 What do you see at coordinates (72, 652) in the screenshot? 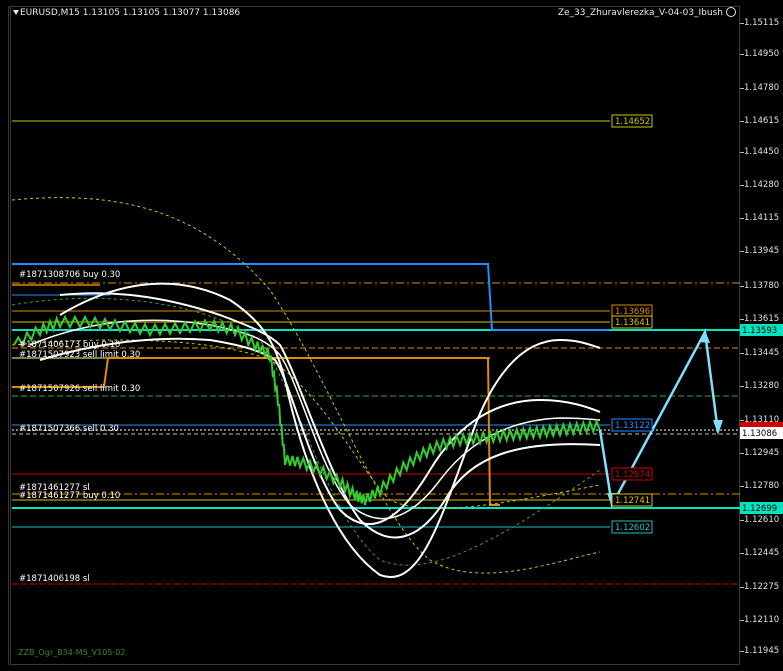
I see `indicator-footer-name: ZZB_Ogr_B34-M5_V105-02` at bounding box center [72, 652].